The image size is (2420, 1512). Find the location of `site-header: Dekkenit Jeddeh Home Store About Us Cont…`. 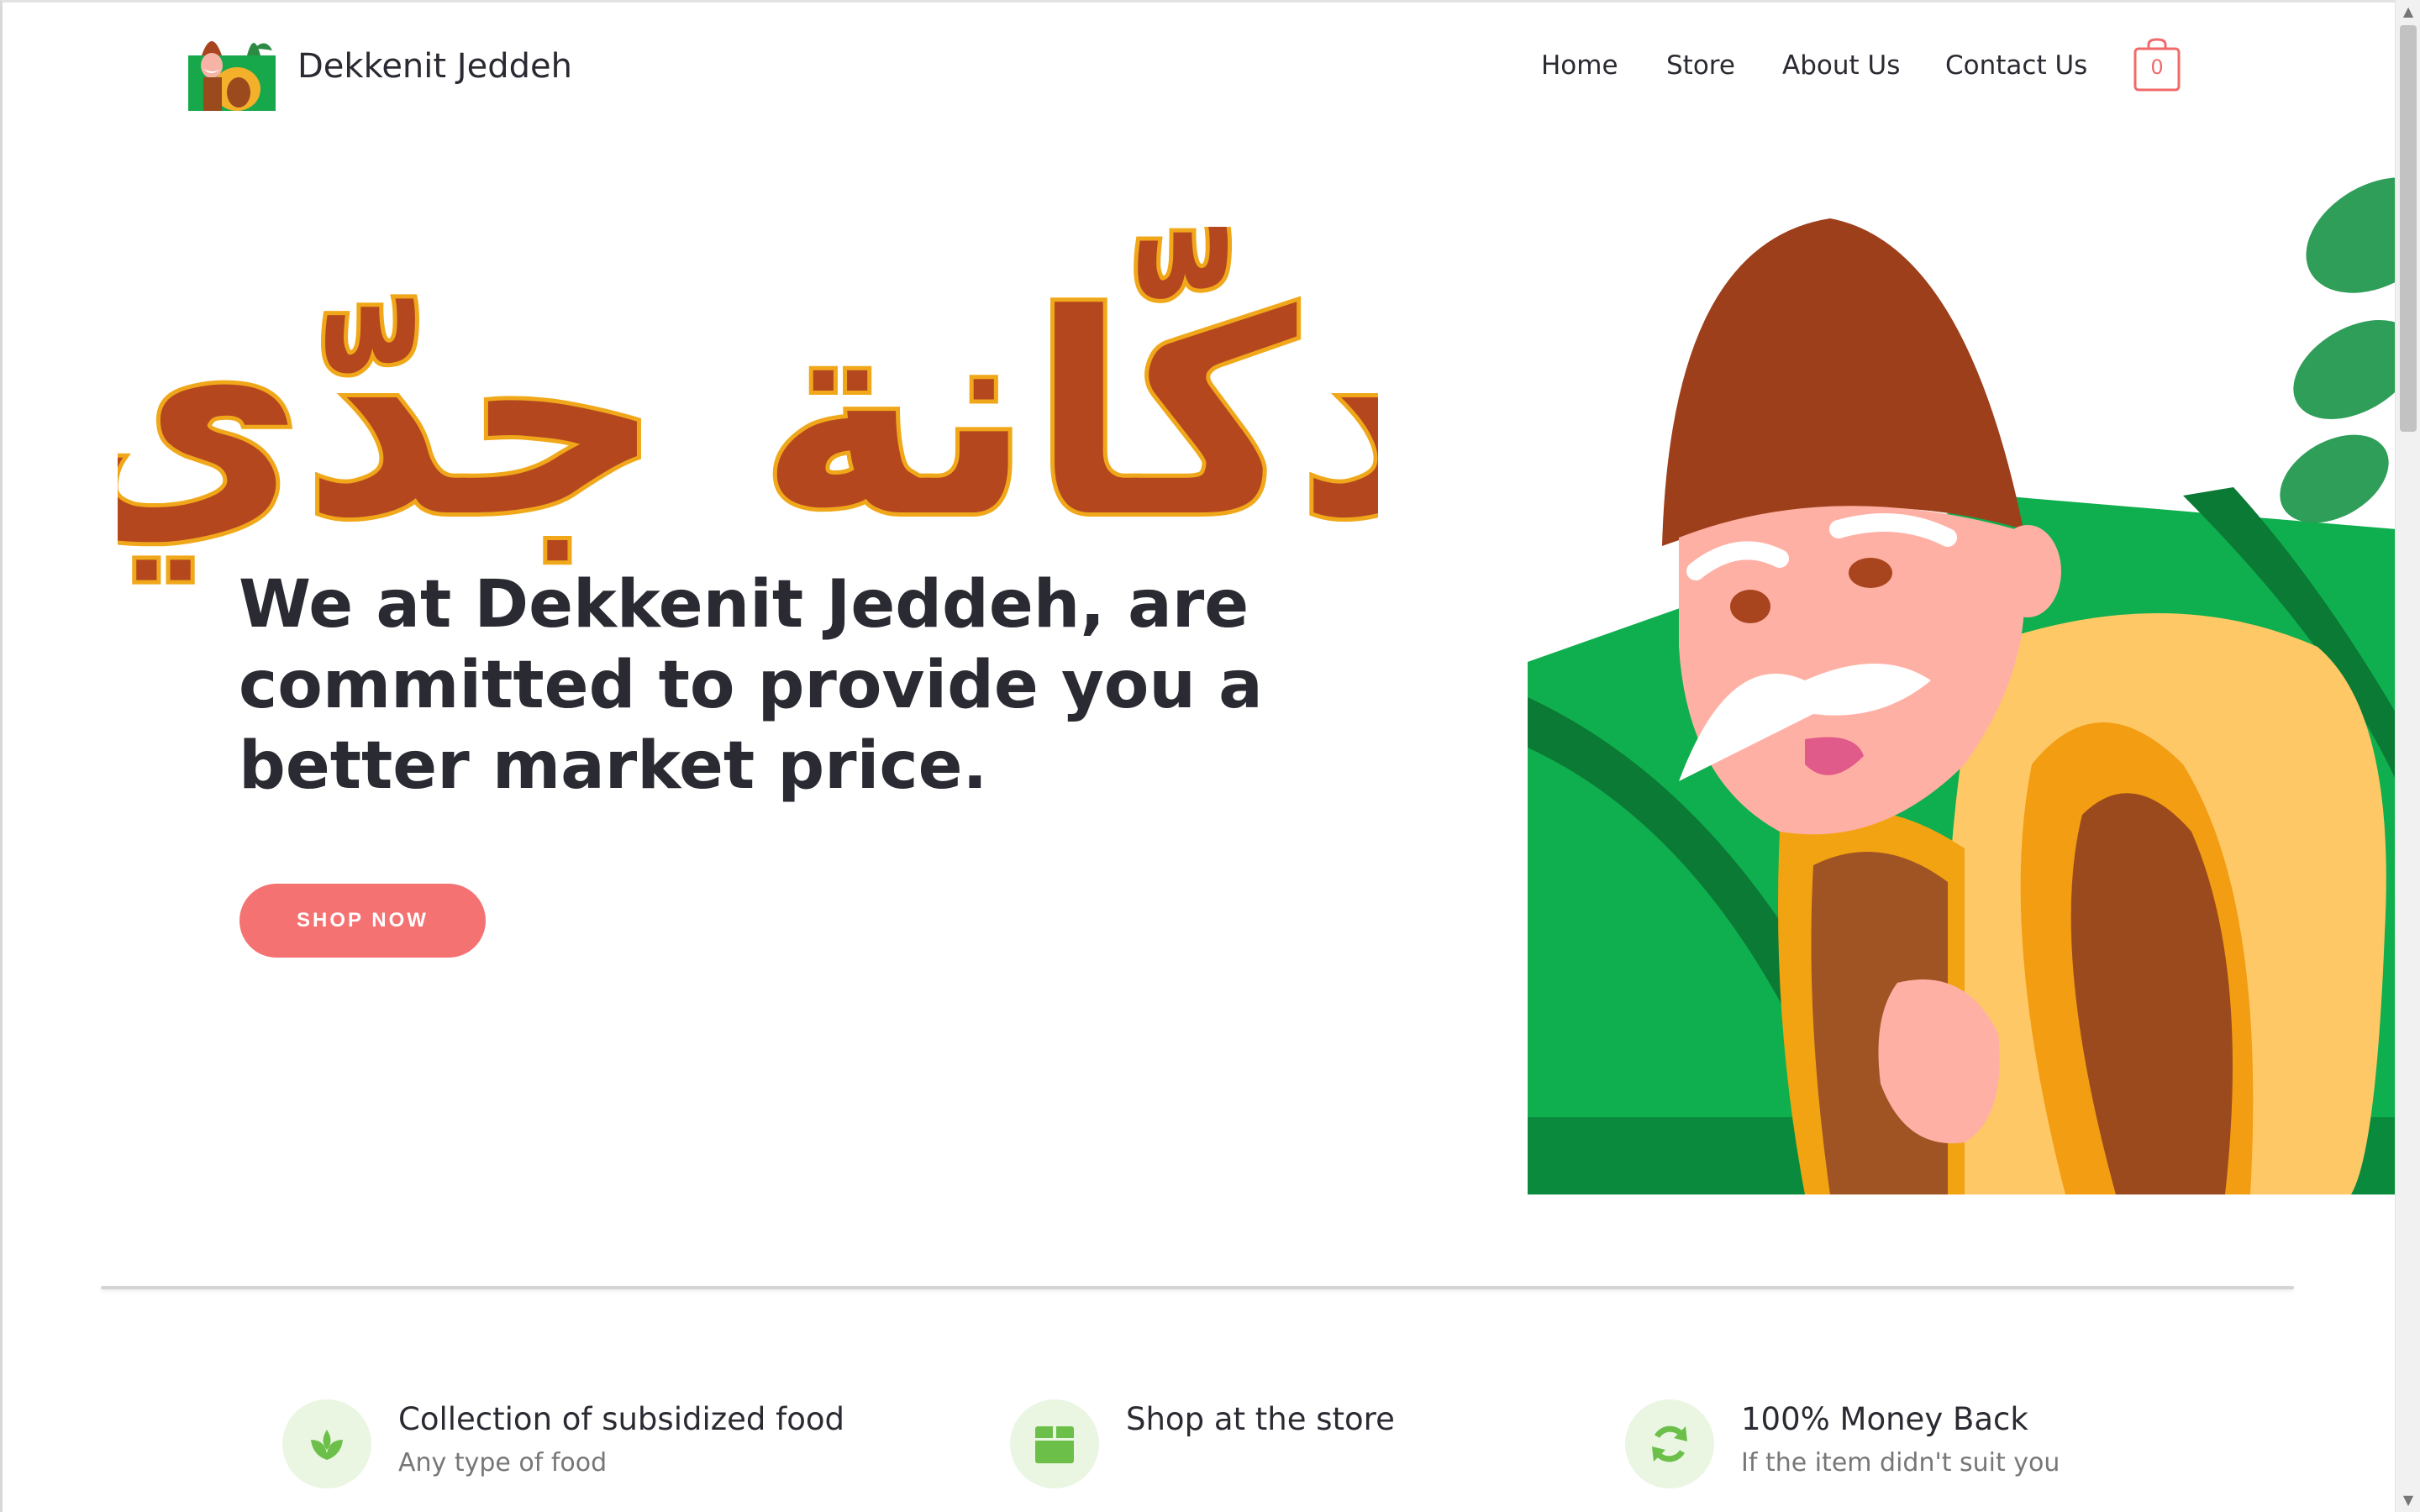

site-header: Dekkenit Jeddeh Home Store About Us Cont… is located at coordinates (1197, 67).